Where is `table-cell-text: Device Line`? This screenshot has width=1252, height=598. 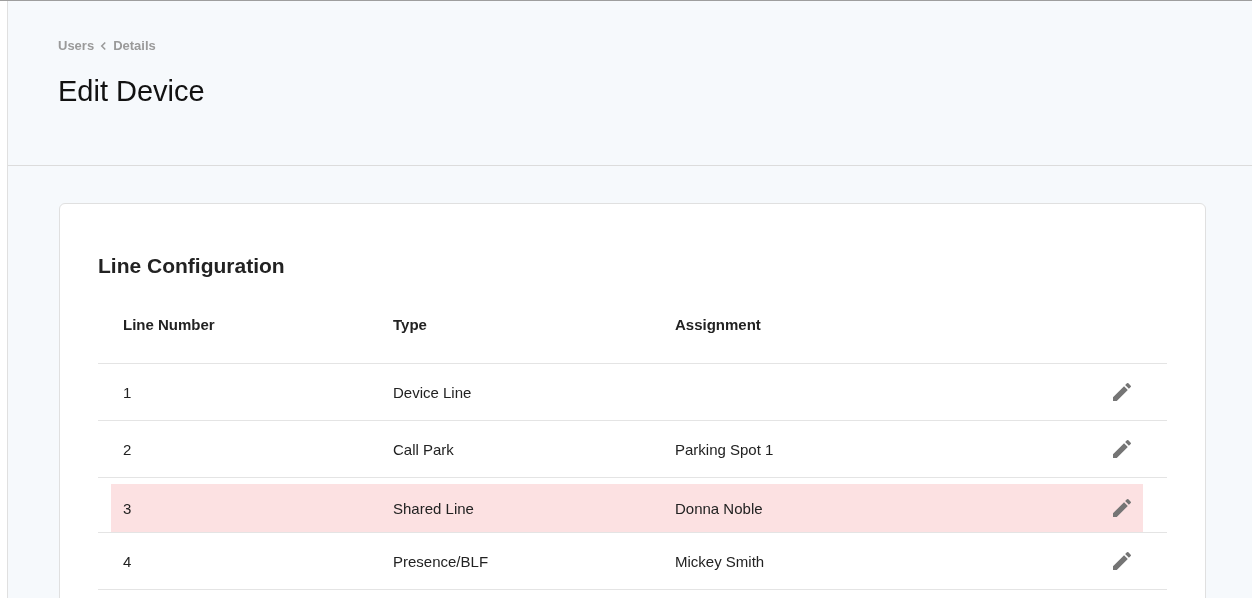 table-cell-text: Device Line is located at coordinates (433, 392).